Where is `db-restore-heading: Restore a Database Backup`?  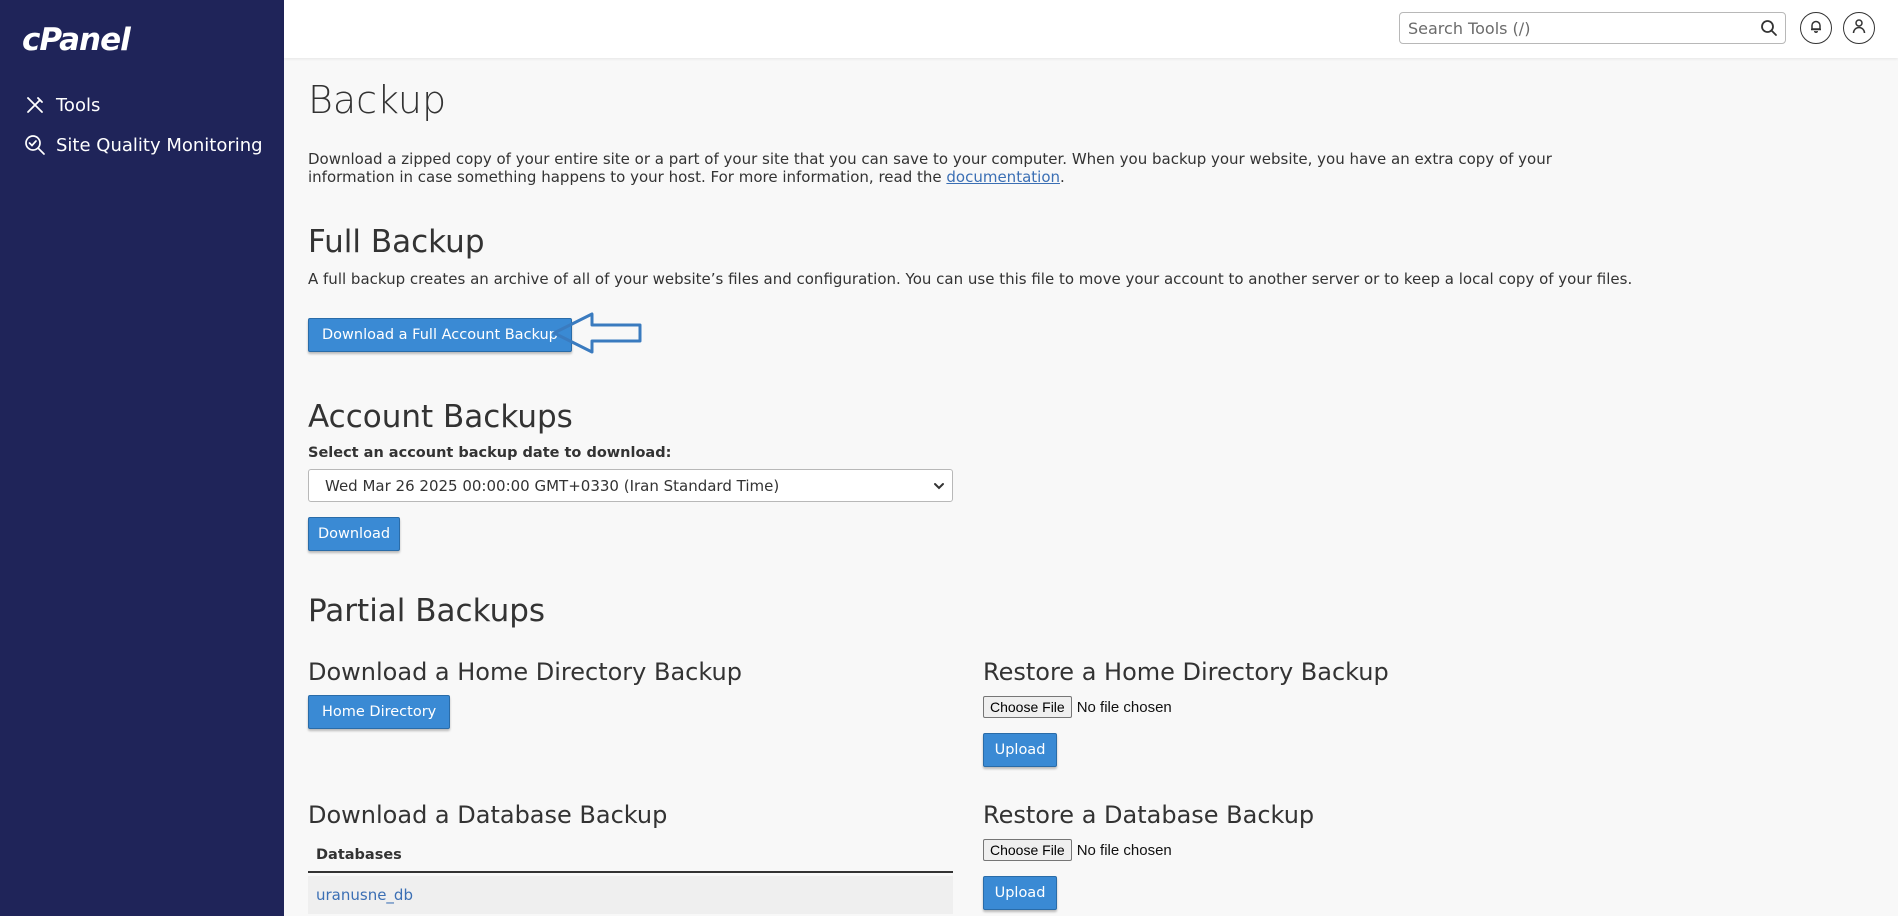
db-restore-heading: Restore a Database Backup is located at coordinates (1149, 815).